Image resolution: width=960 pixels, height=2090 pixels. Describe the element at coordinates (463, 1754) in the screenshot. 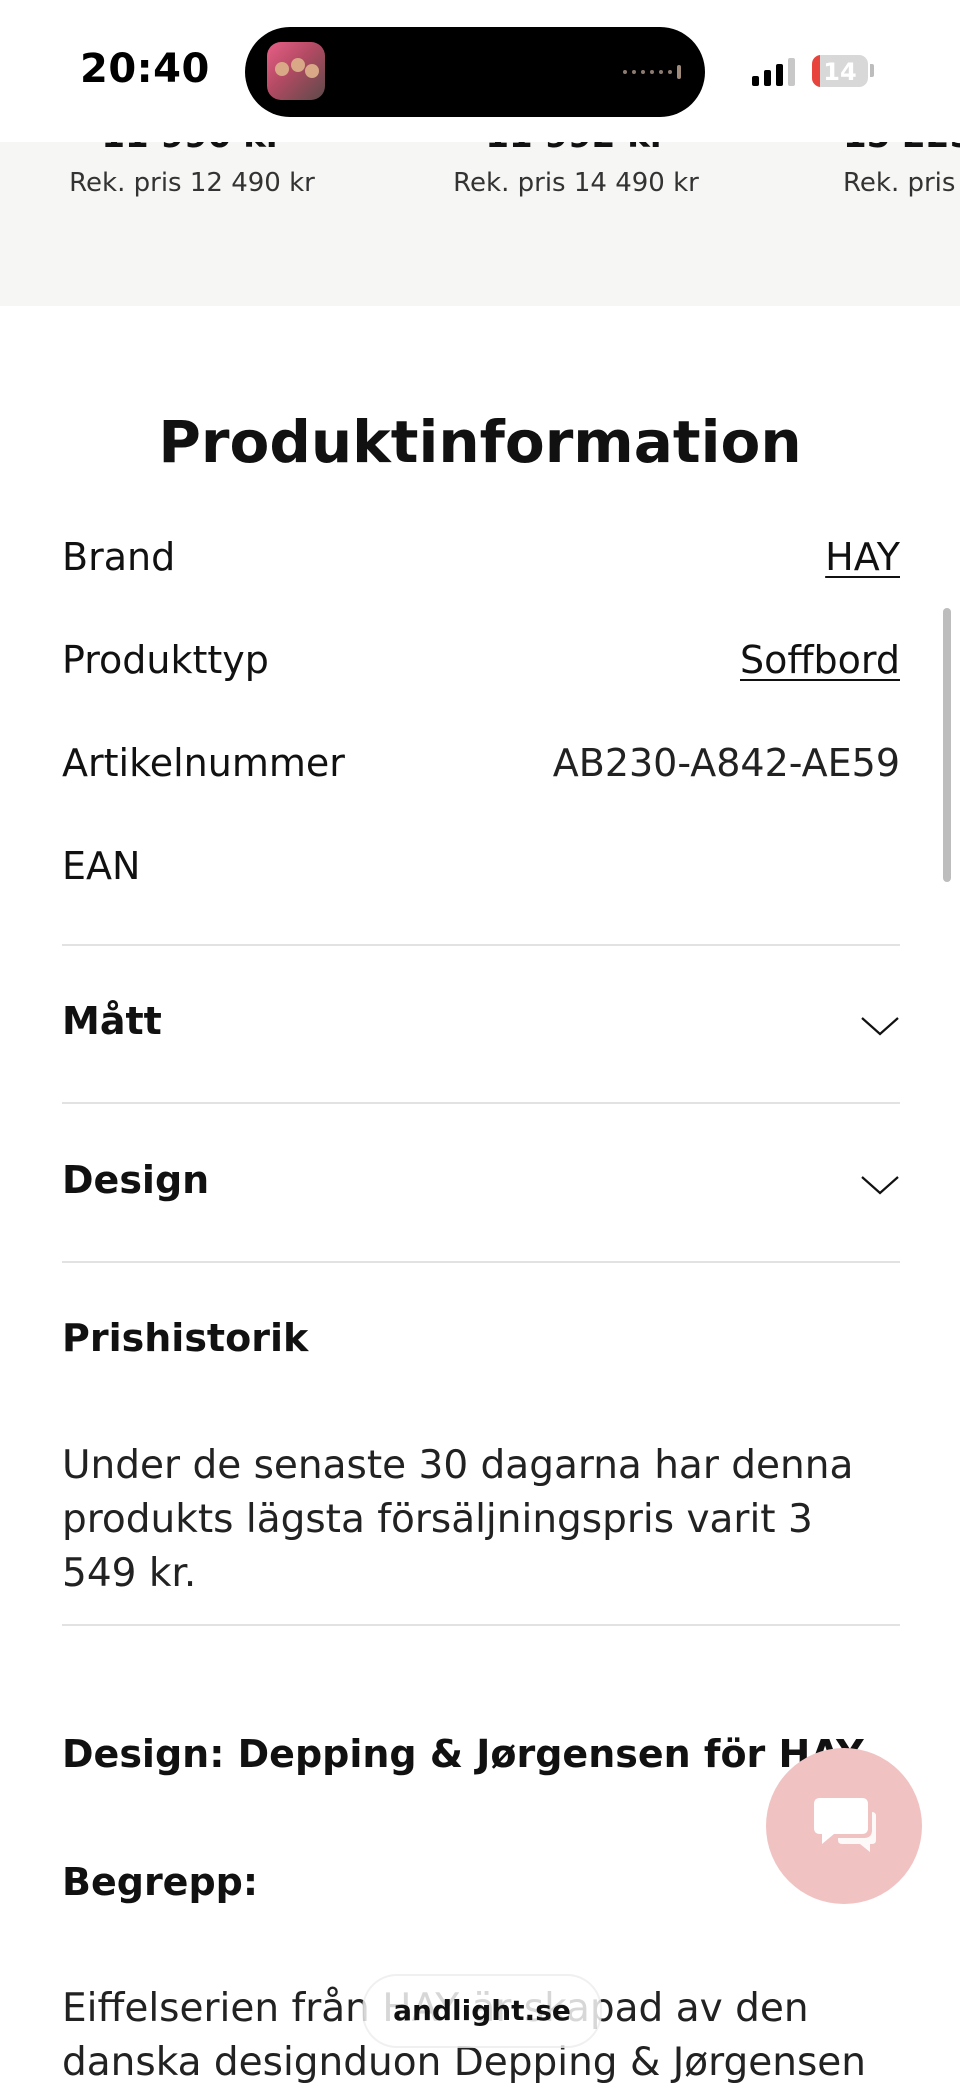

I see `designer-line: Design: Depping & Jørgensen för HAY` at that location.